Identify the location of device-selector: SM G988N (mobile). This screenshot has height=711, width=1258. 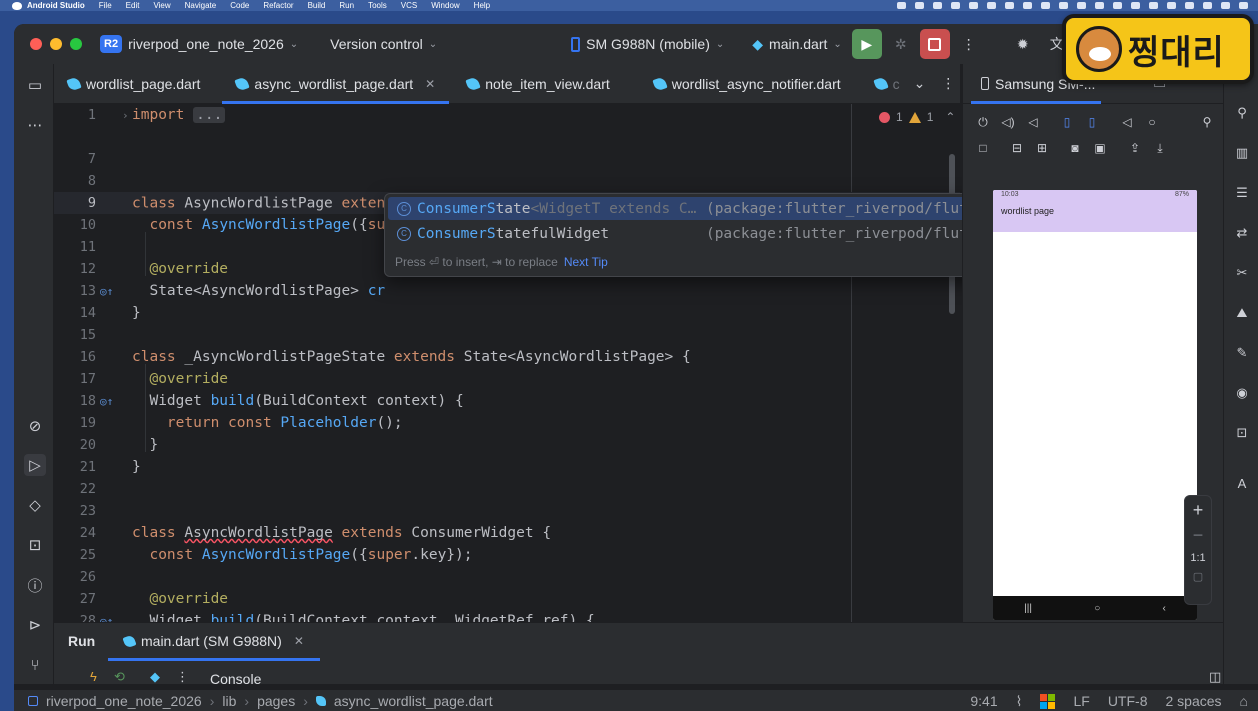
(648, 44).